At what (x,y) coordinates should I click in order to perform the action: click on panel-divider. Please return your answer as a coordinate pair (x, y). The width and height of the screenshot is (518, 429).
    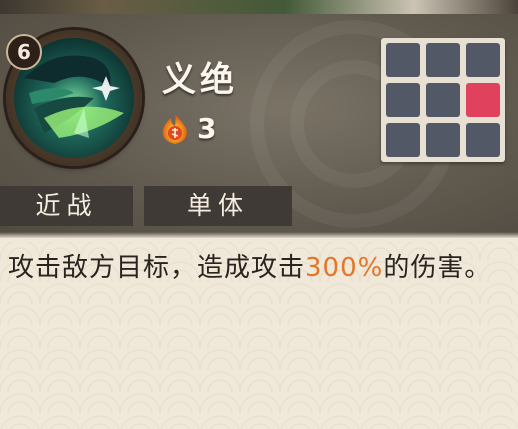
    Looking at the image, I should click on (259, 237).